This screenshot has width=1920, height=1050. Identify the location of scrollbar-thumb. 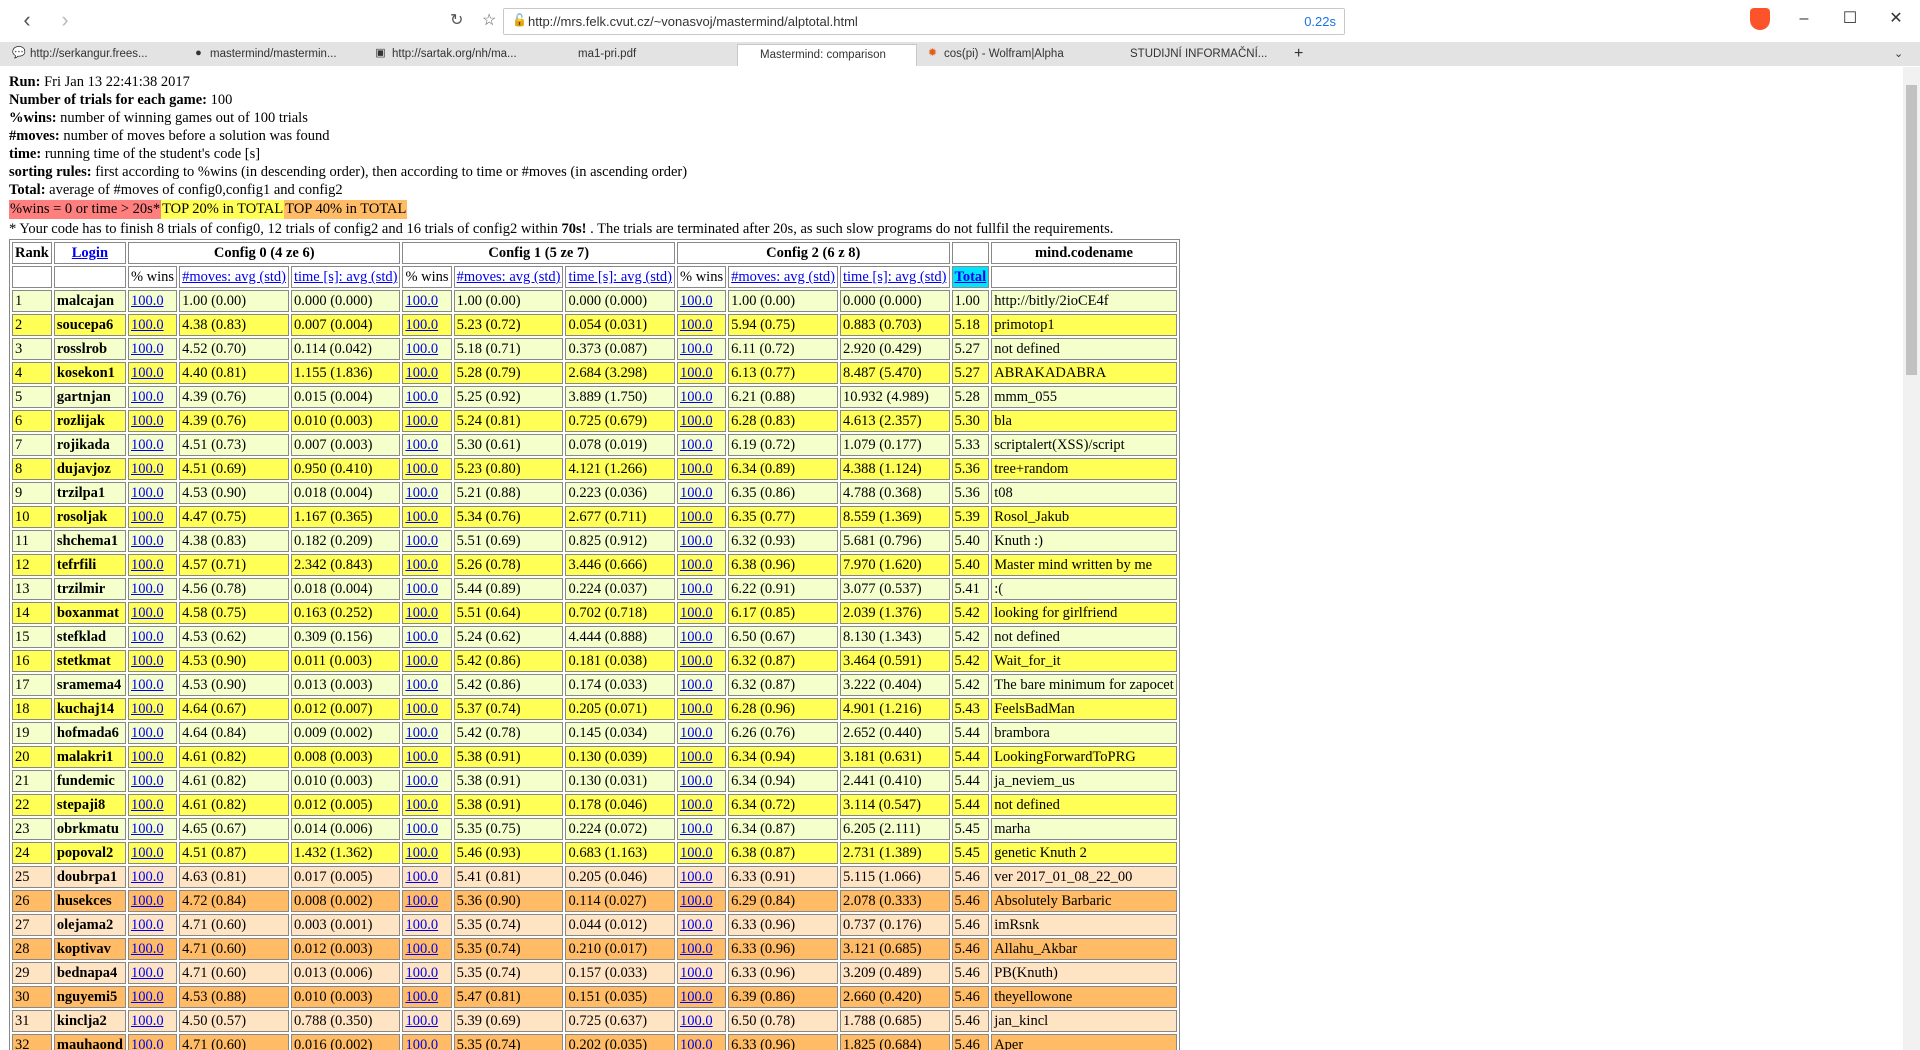
(1911, 230).